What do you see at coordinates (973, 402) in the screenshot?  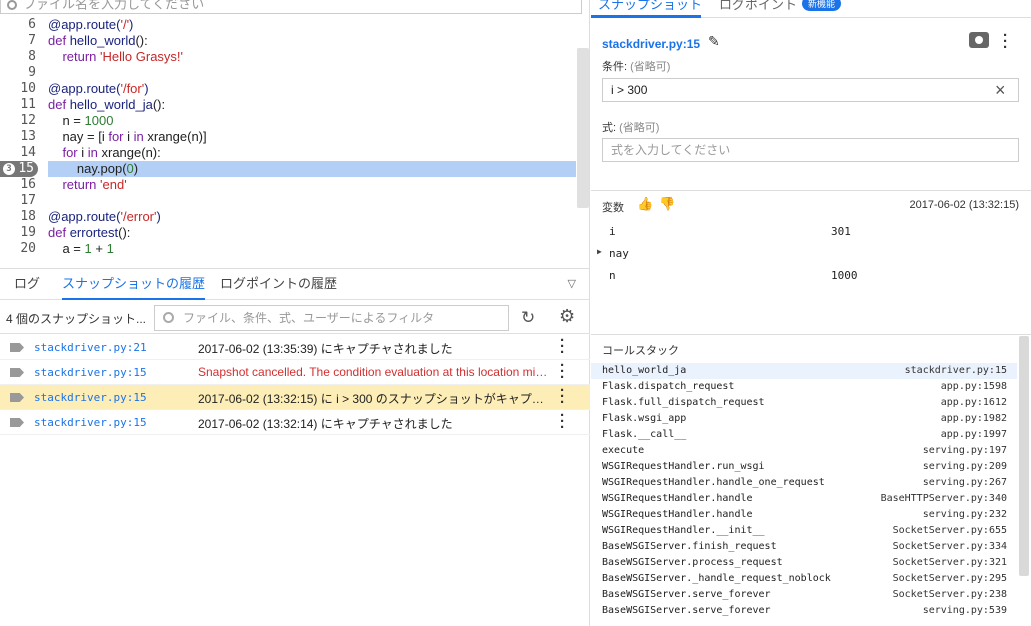 I see `frame-location: app.py:1612` at bounding box center [973, 402].